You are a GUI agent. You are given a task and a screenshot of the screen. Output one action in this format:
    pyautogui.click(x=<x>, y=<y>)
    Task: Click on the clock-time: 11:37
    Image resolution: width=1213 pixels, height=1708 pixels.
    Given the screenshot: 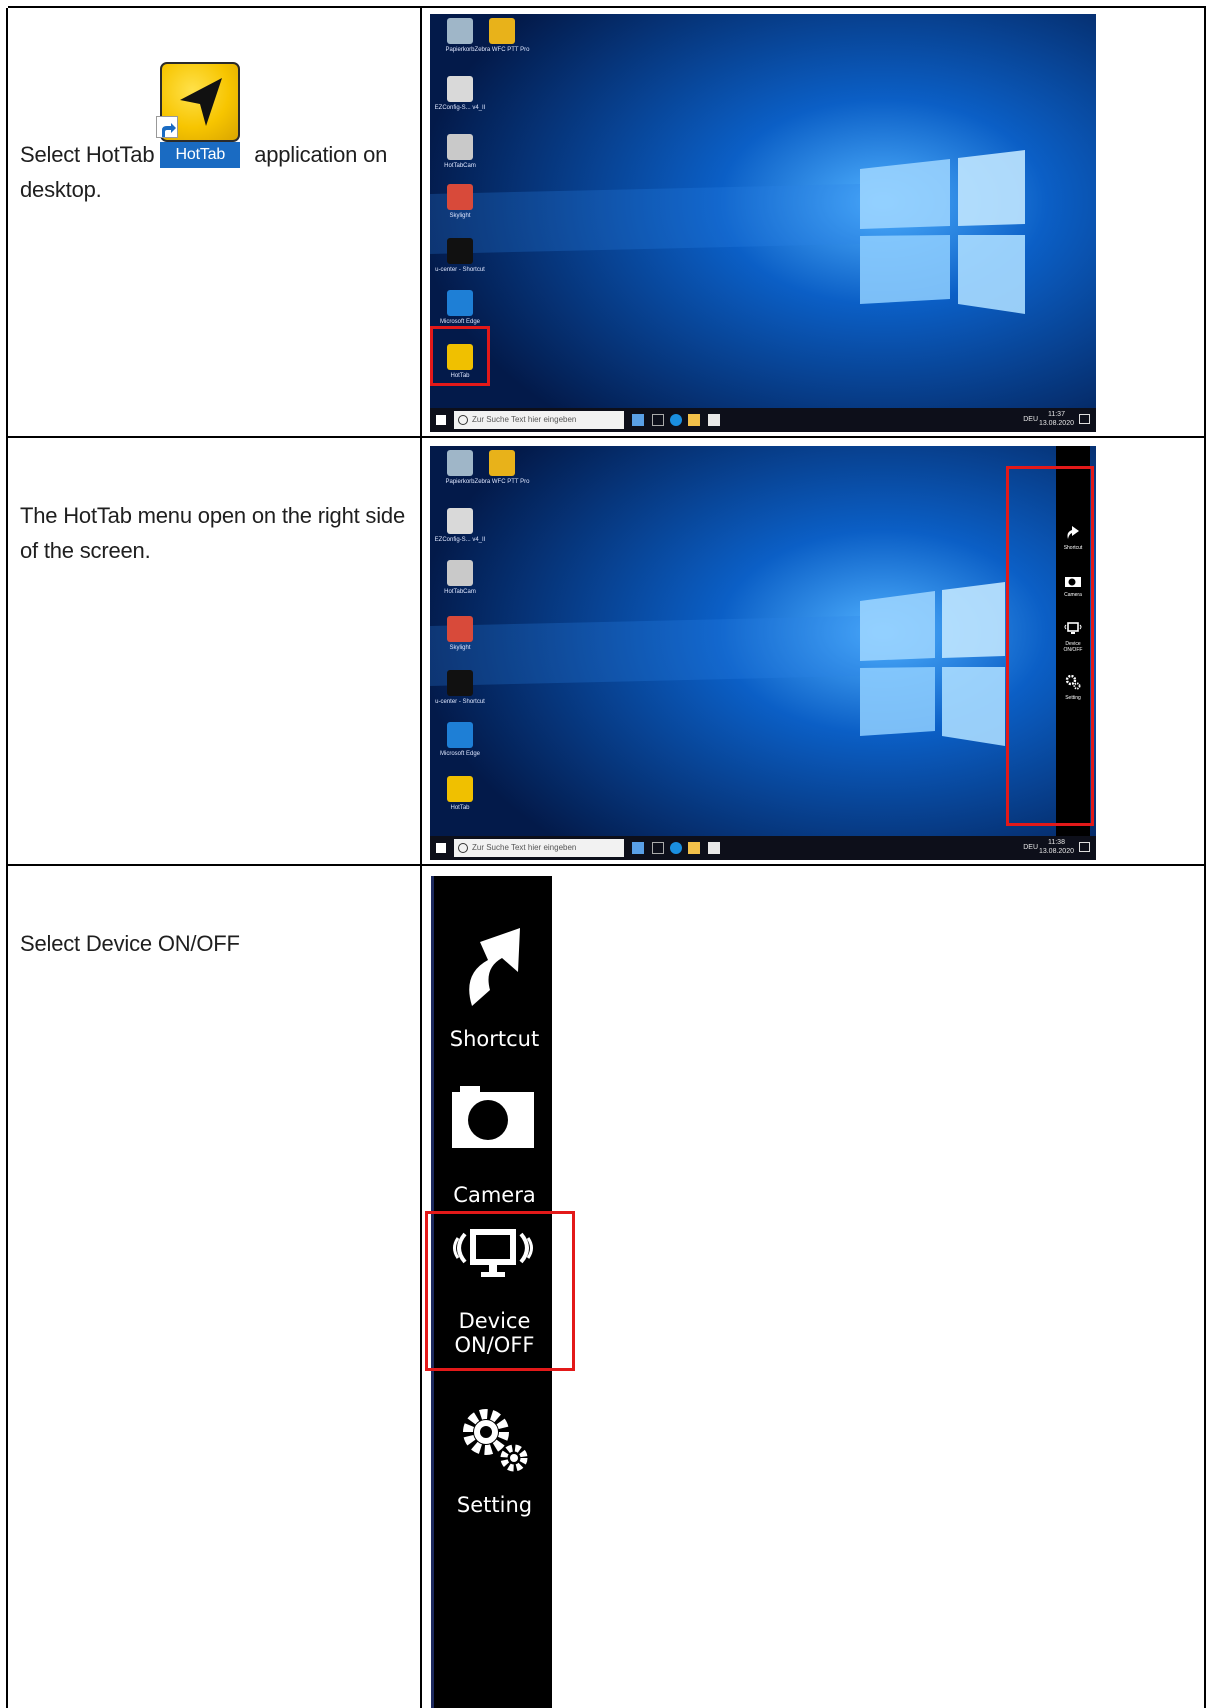 What is the action you would take?
    pyautogui.click(x=1056, y=414)
    